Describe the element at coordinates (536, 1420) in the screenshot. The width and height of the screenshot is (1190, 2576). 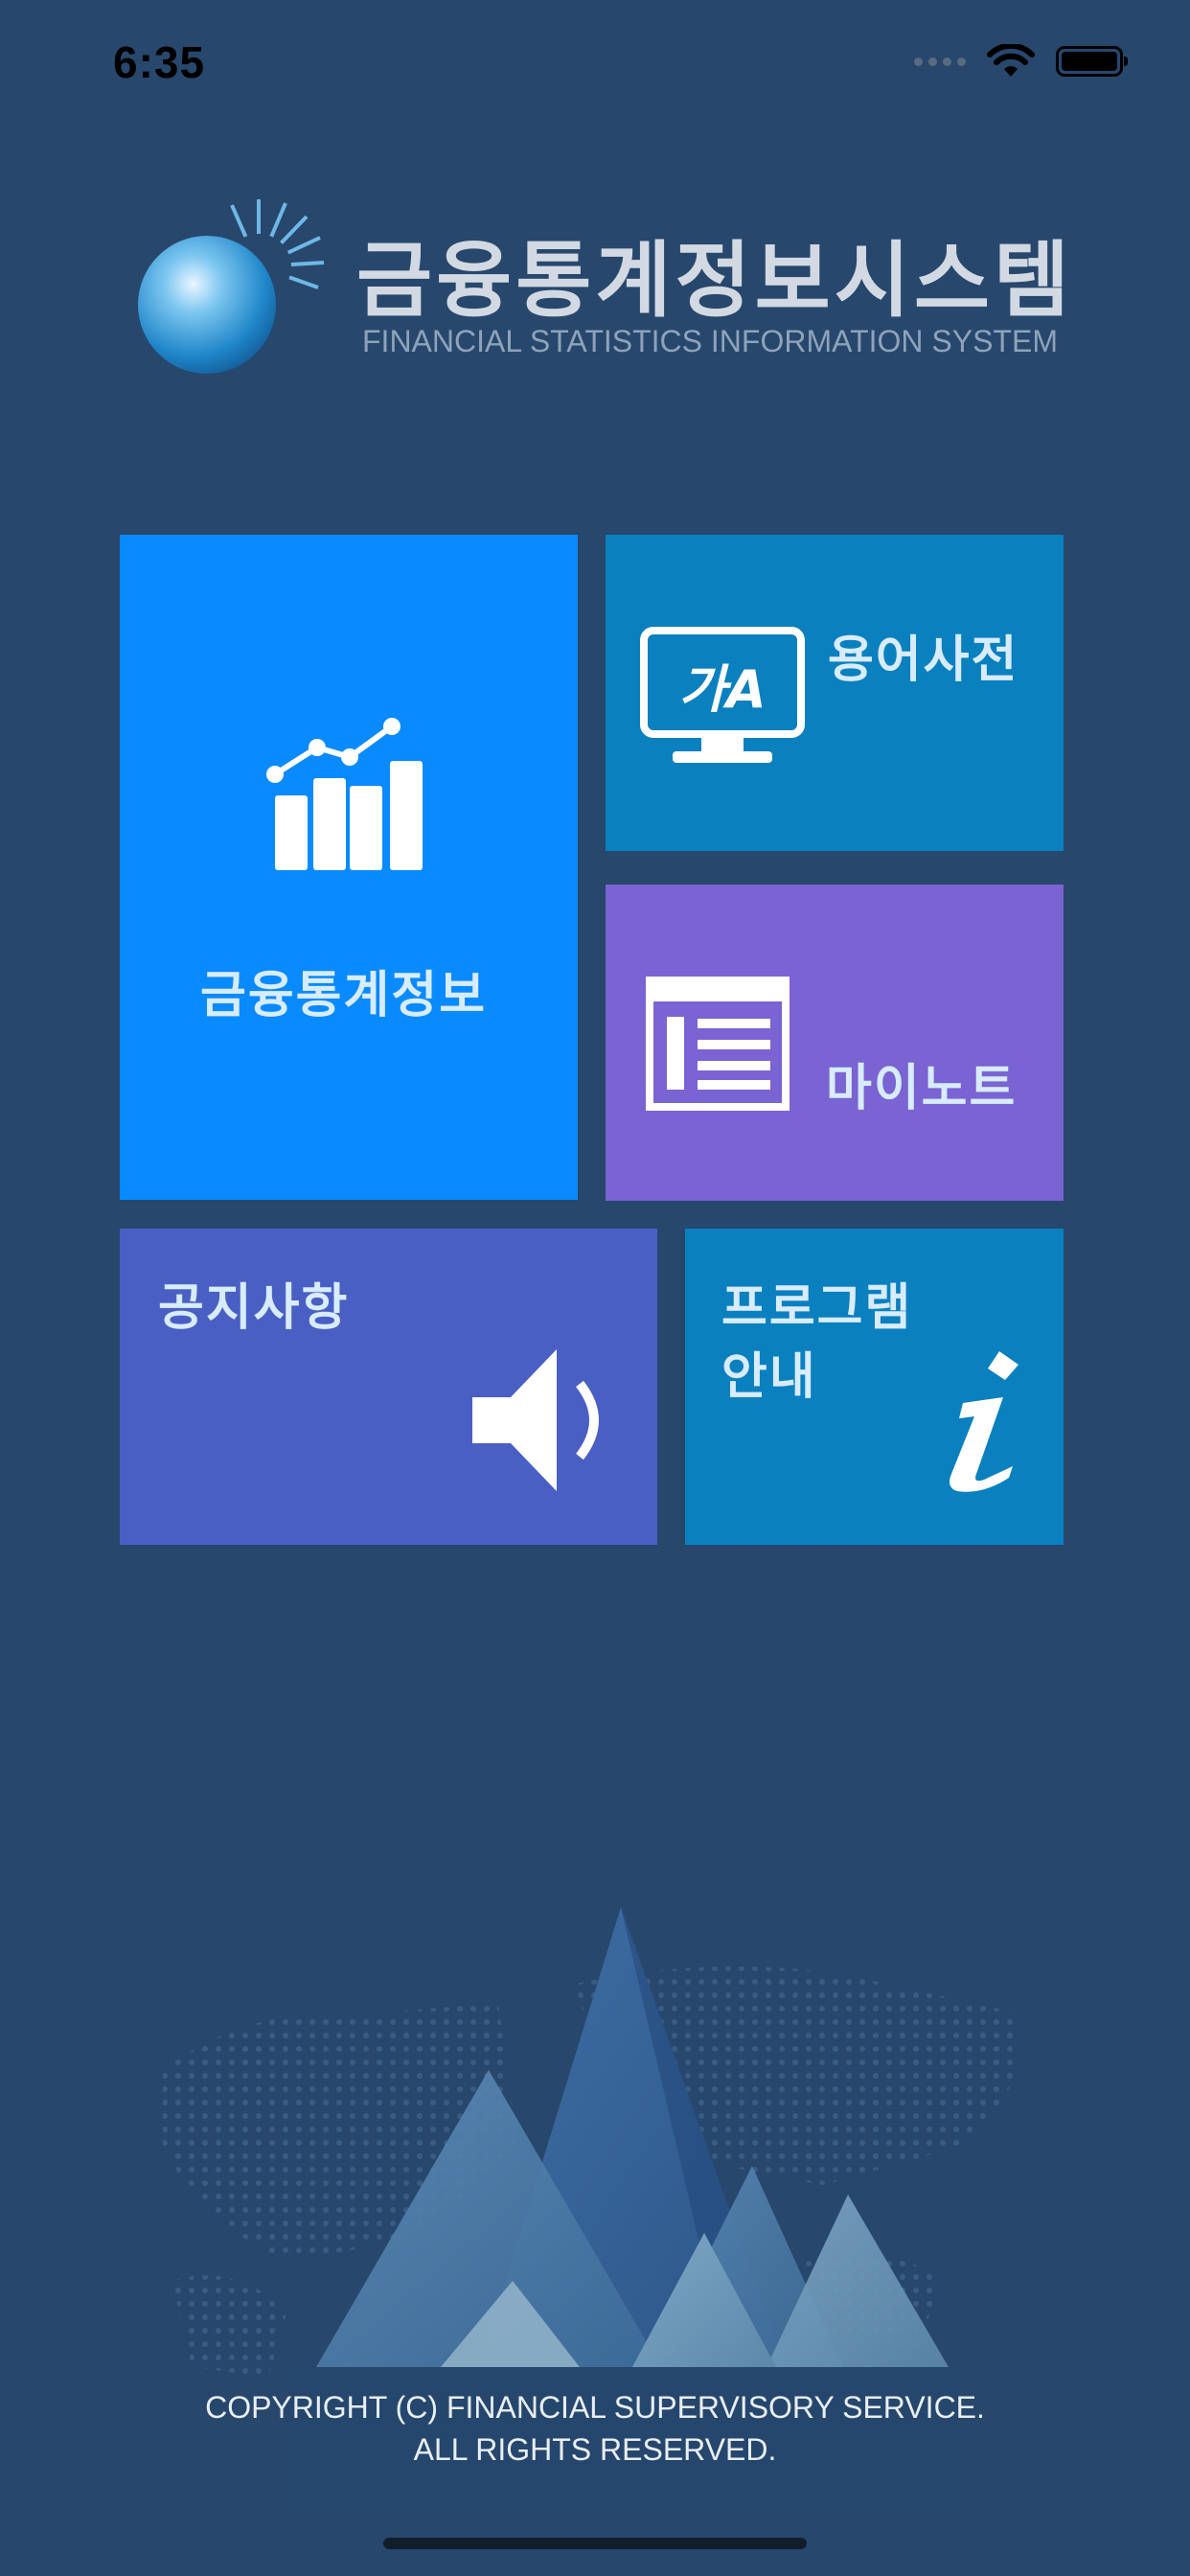
I see `speaker-icon` at that location.